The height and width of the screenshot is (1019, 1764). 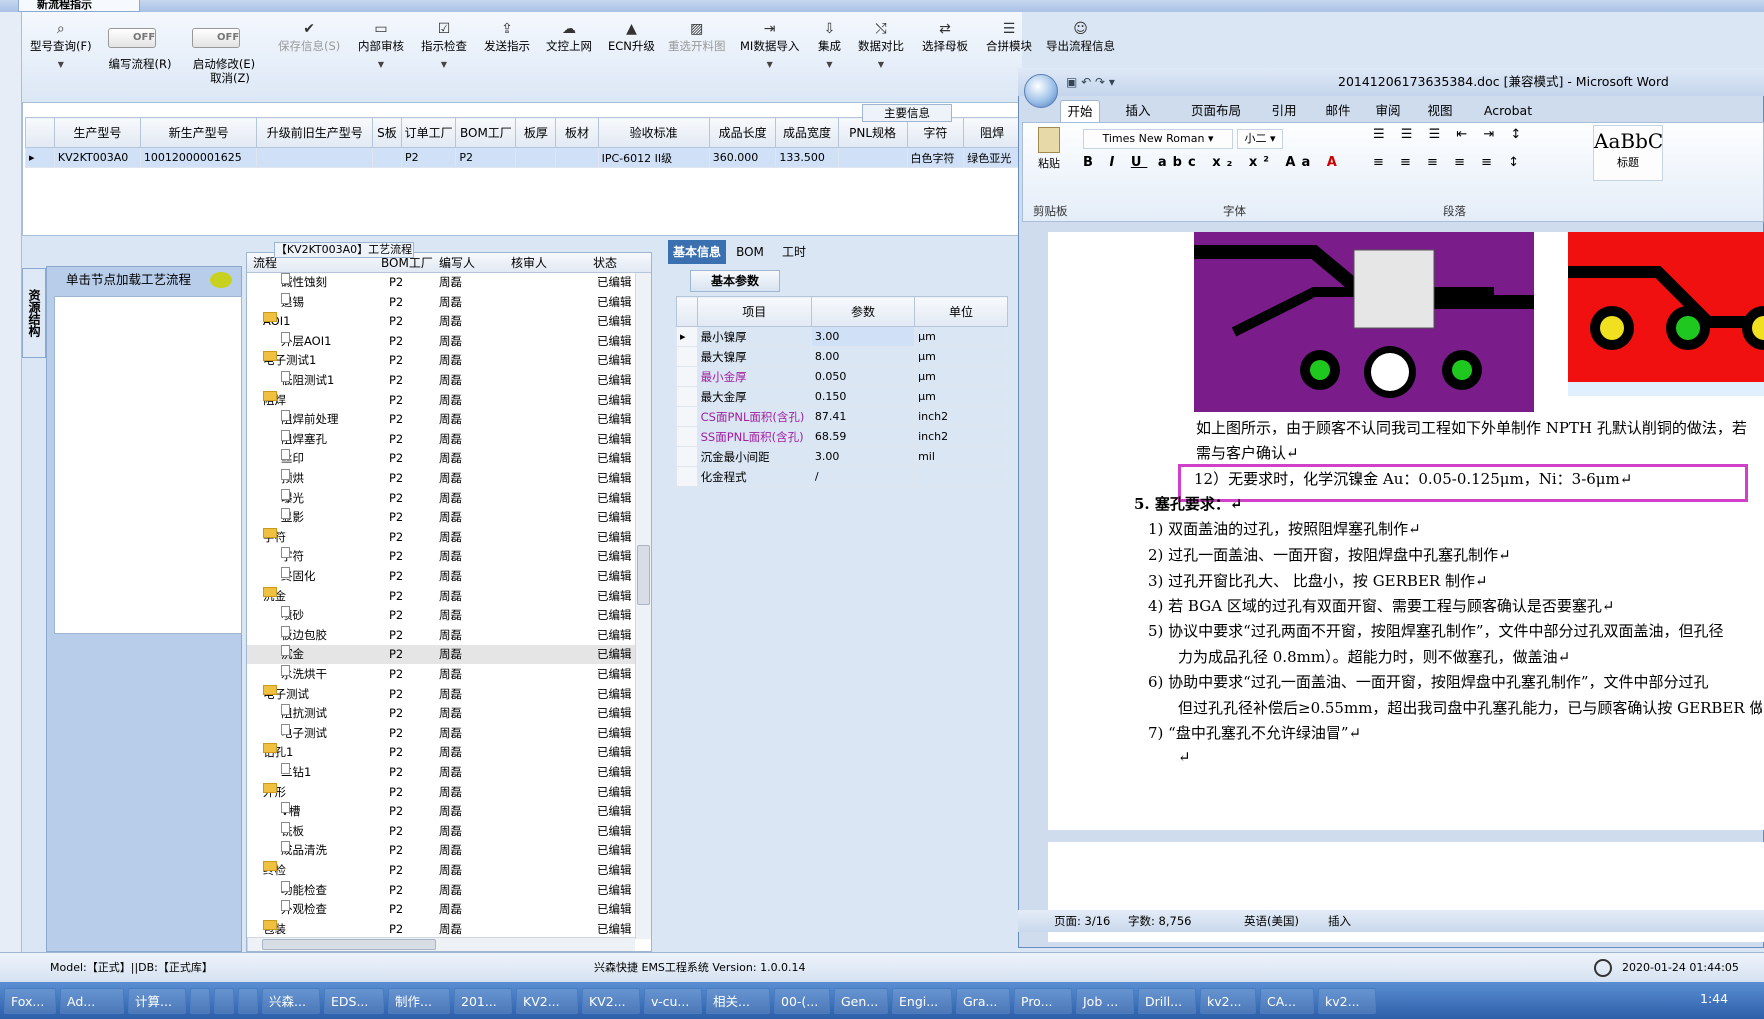 What do you see at coordinates (569, 37) in the screenshot?
I see `toolbar-button: ☁ 文控上网` at bounding box center [569, 37].